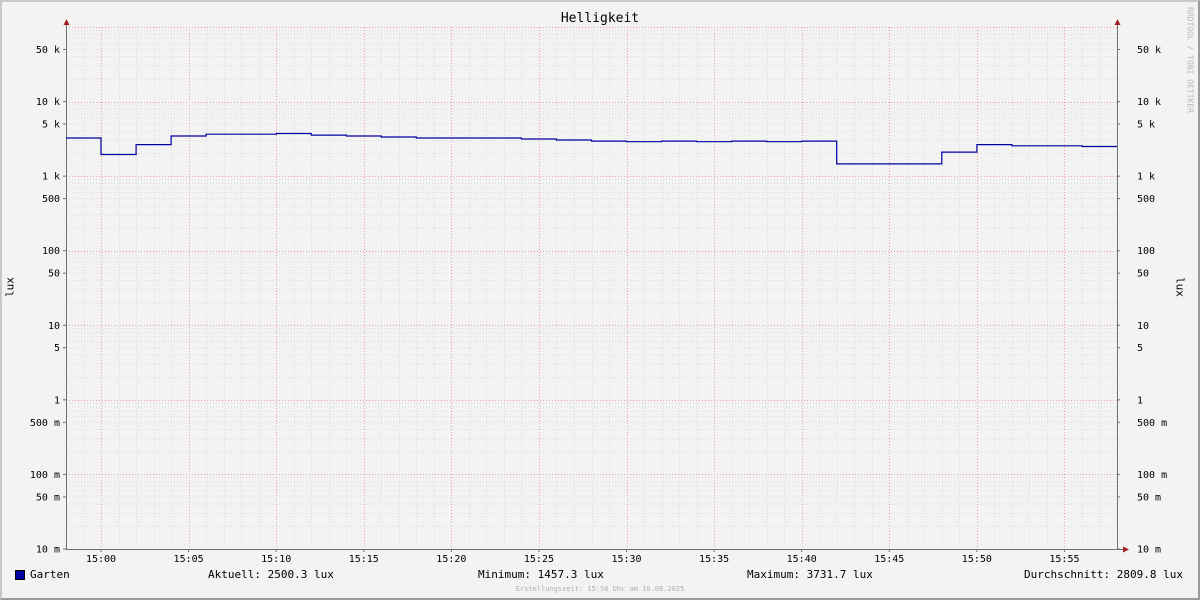  Describe the element at coordinates (714, 559) in the screenshot. I see `x-tick-label: 15:35` at that location.